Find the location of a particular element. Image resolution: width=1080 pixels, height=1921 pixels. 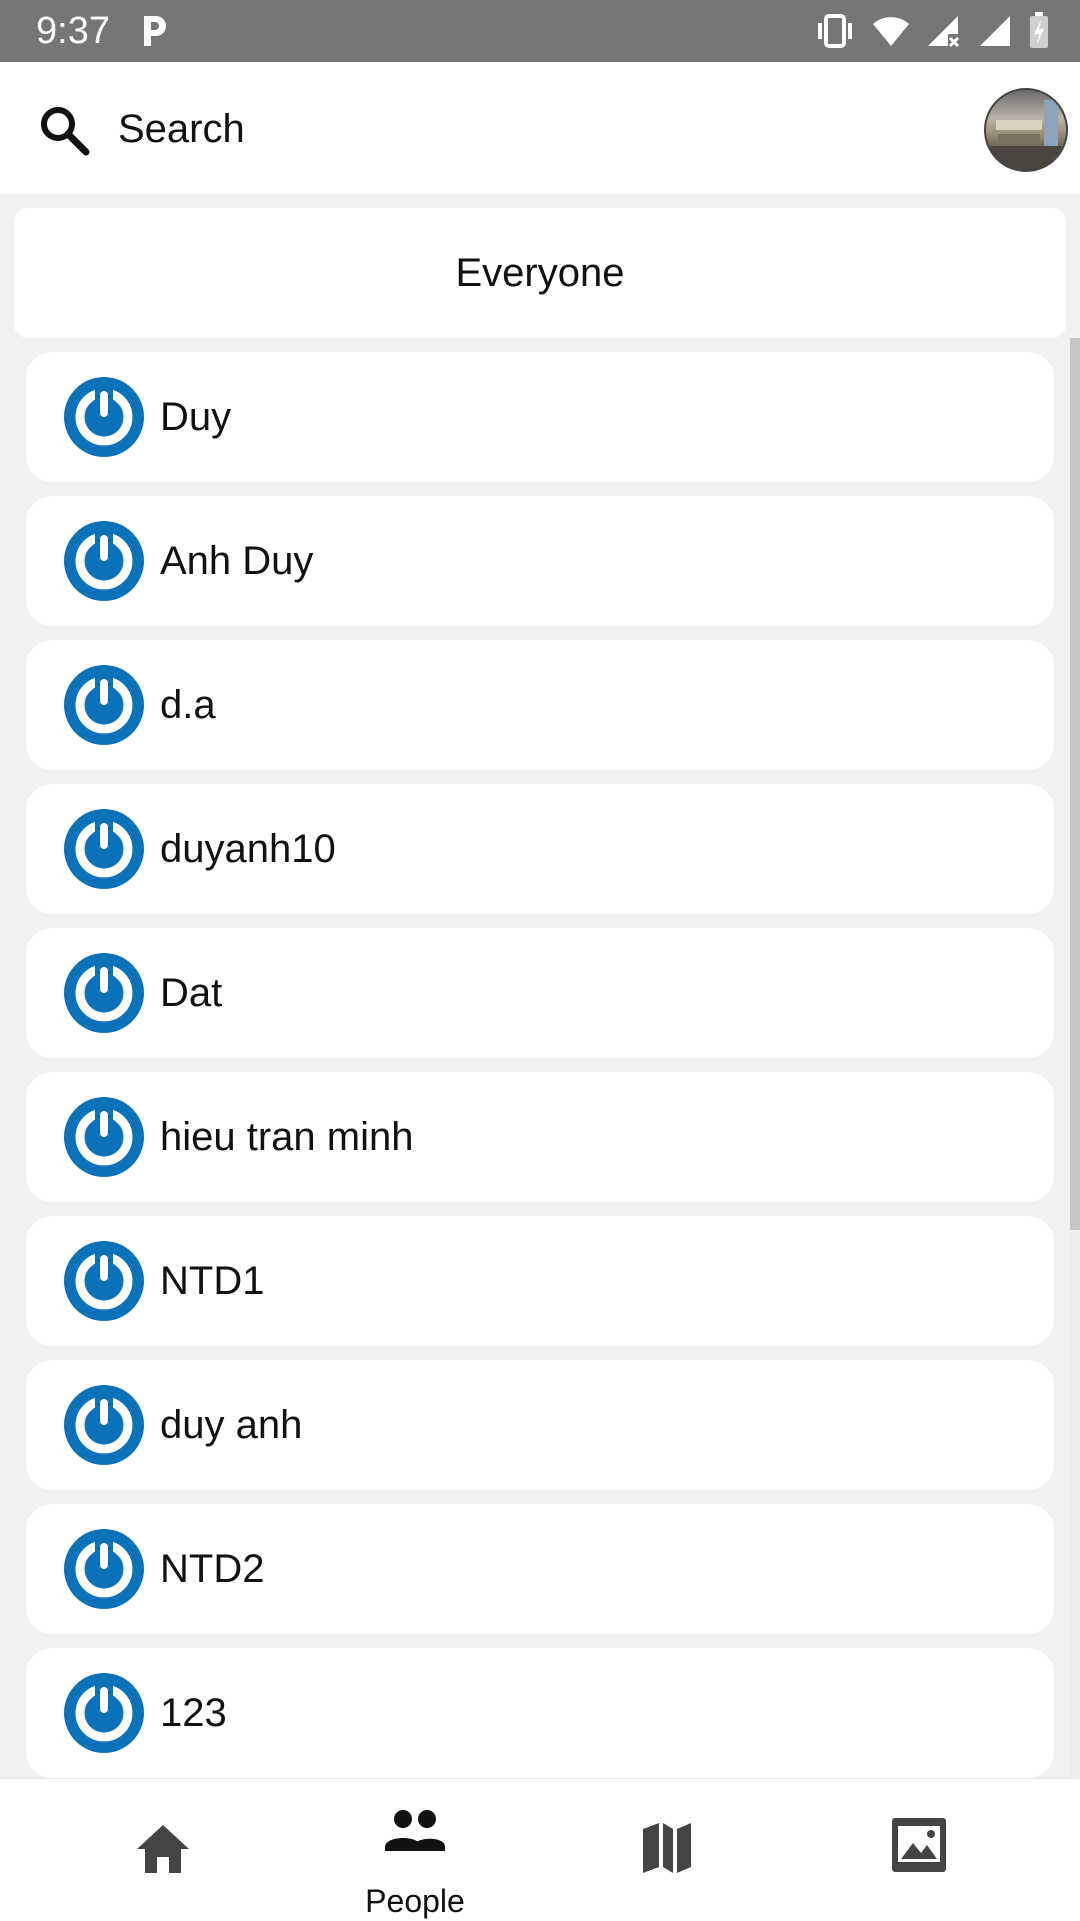

person-name: hieu tran minh is located at coordinates (287, 1137).